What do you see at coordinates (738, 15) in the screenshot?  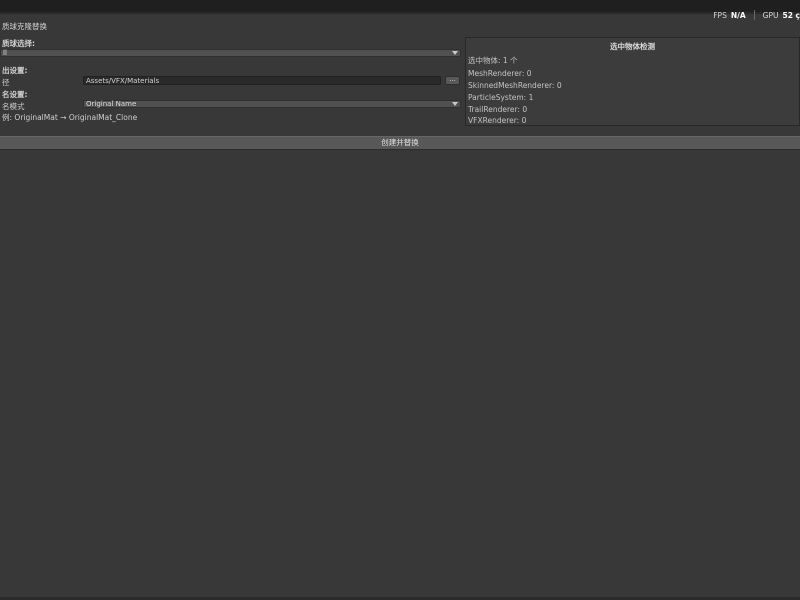 I see `fps-value: N/A` at bounding box center [738, 15].